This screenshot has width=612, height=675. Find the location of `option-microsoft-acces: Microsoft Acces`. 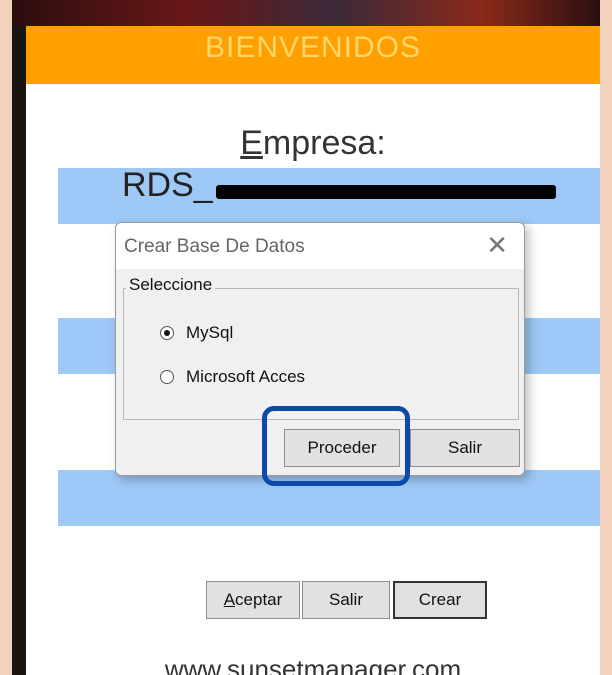

option-microsoft-acces: Microsoft Acces is located at coordinates (232, 377).